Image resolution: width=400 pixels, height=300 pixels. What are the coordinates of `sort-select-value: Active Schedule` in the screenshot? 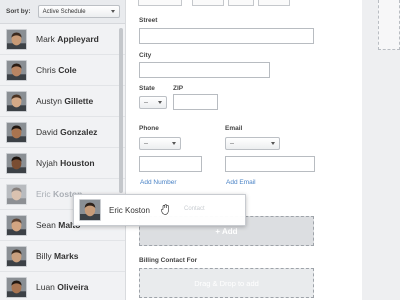 It's located at (64, 11).